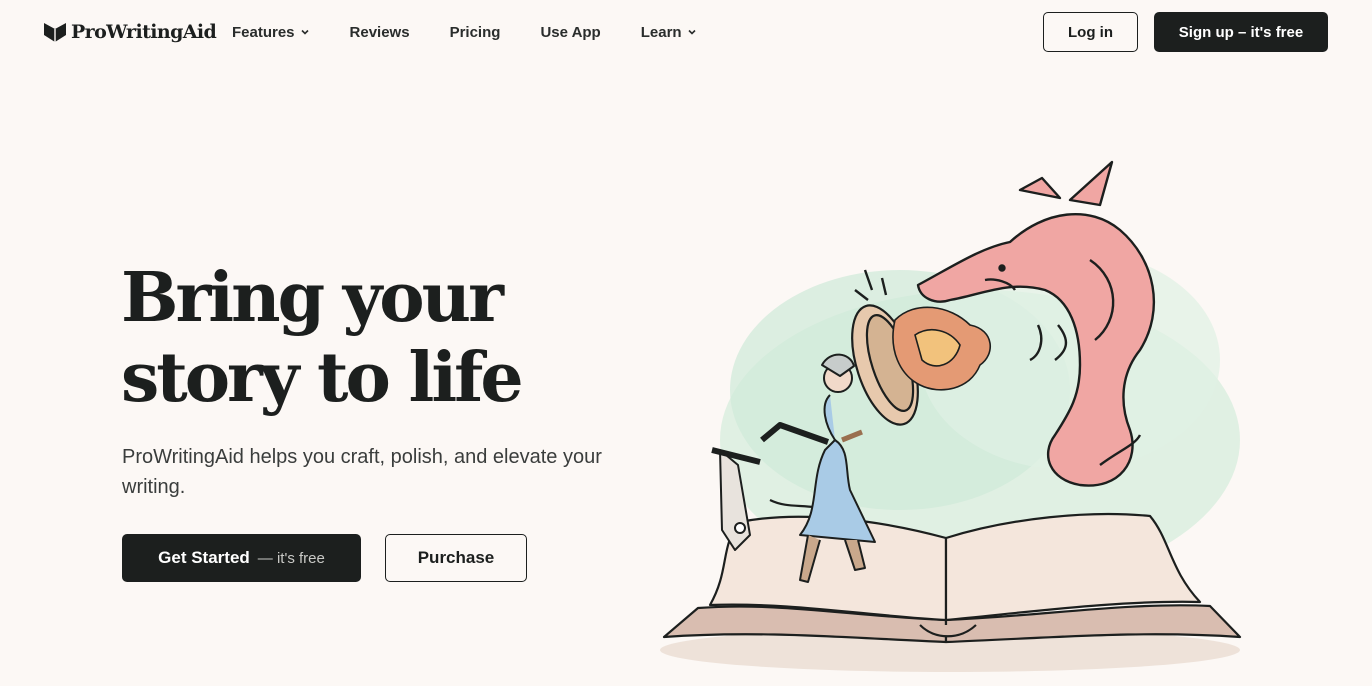 This screenshot has height=686, width=1372. Describe the element at coordinates (661, 32) in the screenshot. I see `nav-learn-label: Learn` at that location.